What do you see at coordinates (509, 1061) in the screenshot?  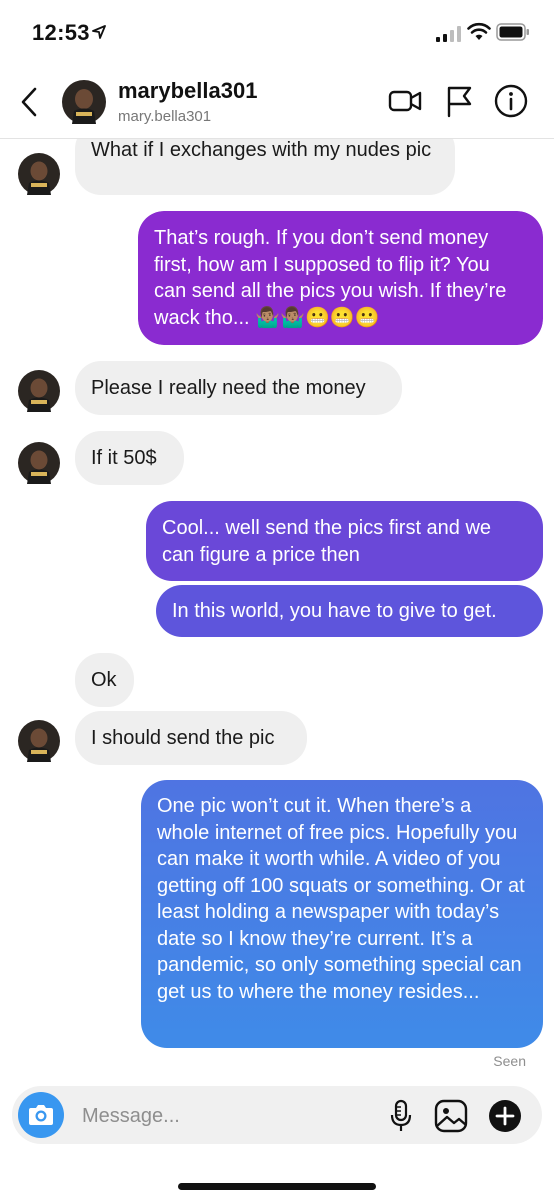 I see `seen-indicator: Seen` at bounding box center [509, 1061].